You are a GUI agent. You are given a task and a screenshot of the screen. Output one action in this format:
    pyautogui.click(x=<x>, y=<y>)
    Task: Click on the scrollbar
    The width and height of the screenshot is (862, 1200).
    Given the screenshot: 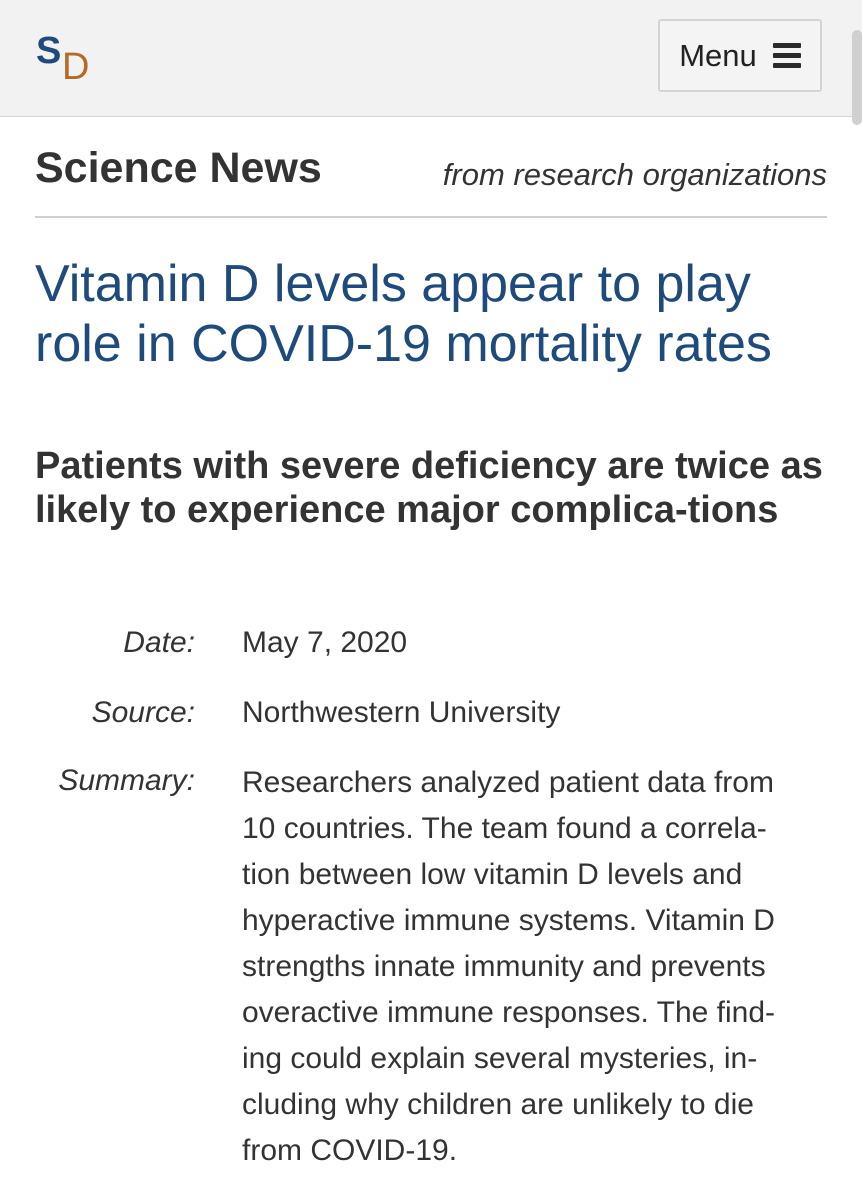 What is the action you would take?
    pyautogui.click(x=857, y=77)
    